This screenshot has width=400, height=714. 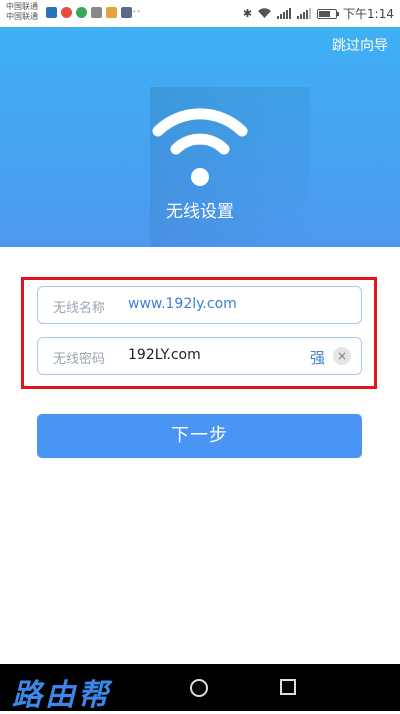 I want to click on page-title: 无线设置, so click(x=200, y=212).